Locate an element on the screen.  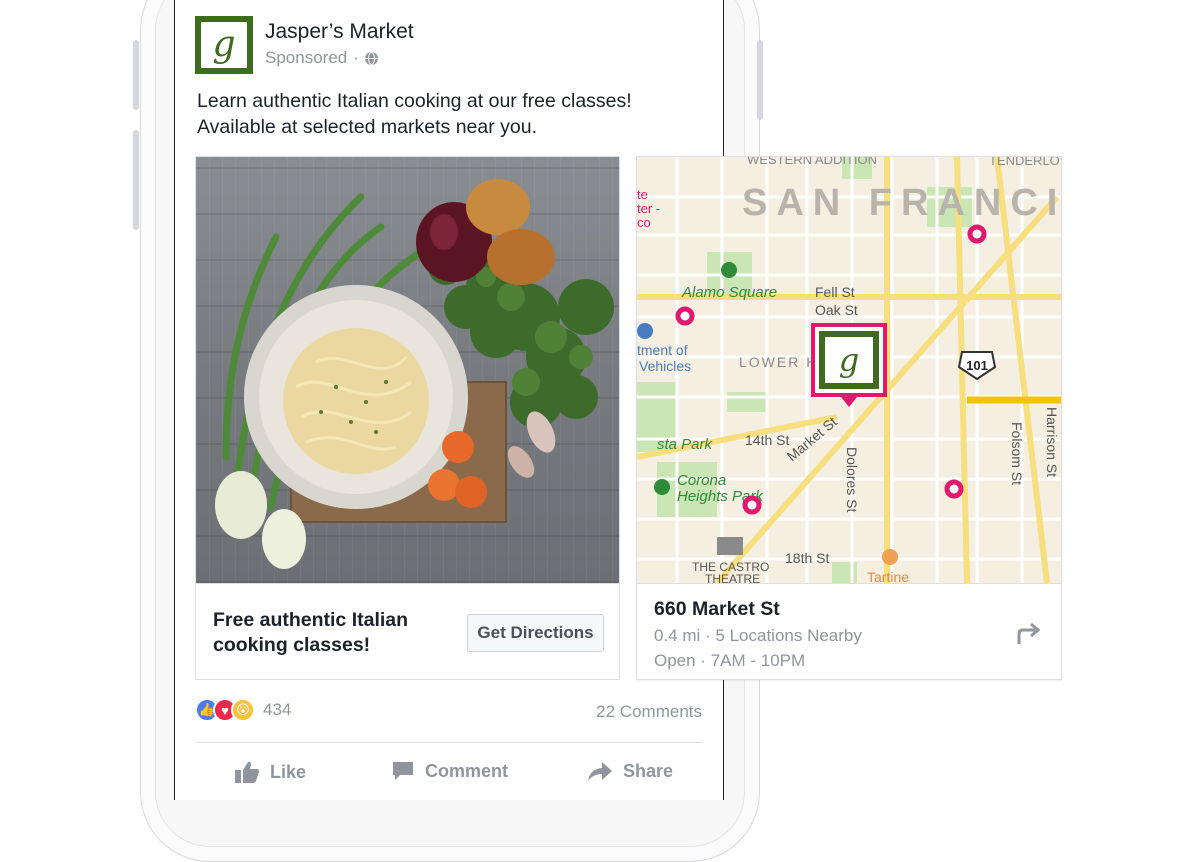
comment-button: Comment is located at coordinates (449, 771).